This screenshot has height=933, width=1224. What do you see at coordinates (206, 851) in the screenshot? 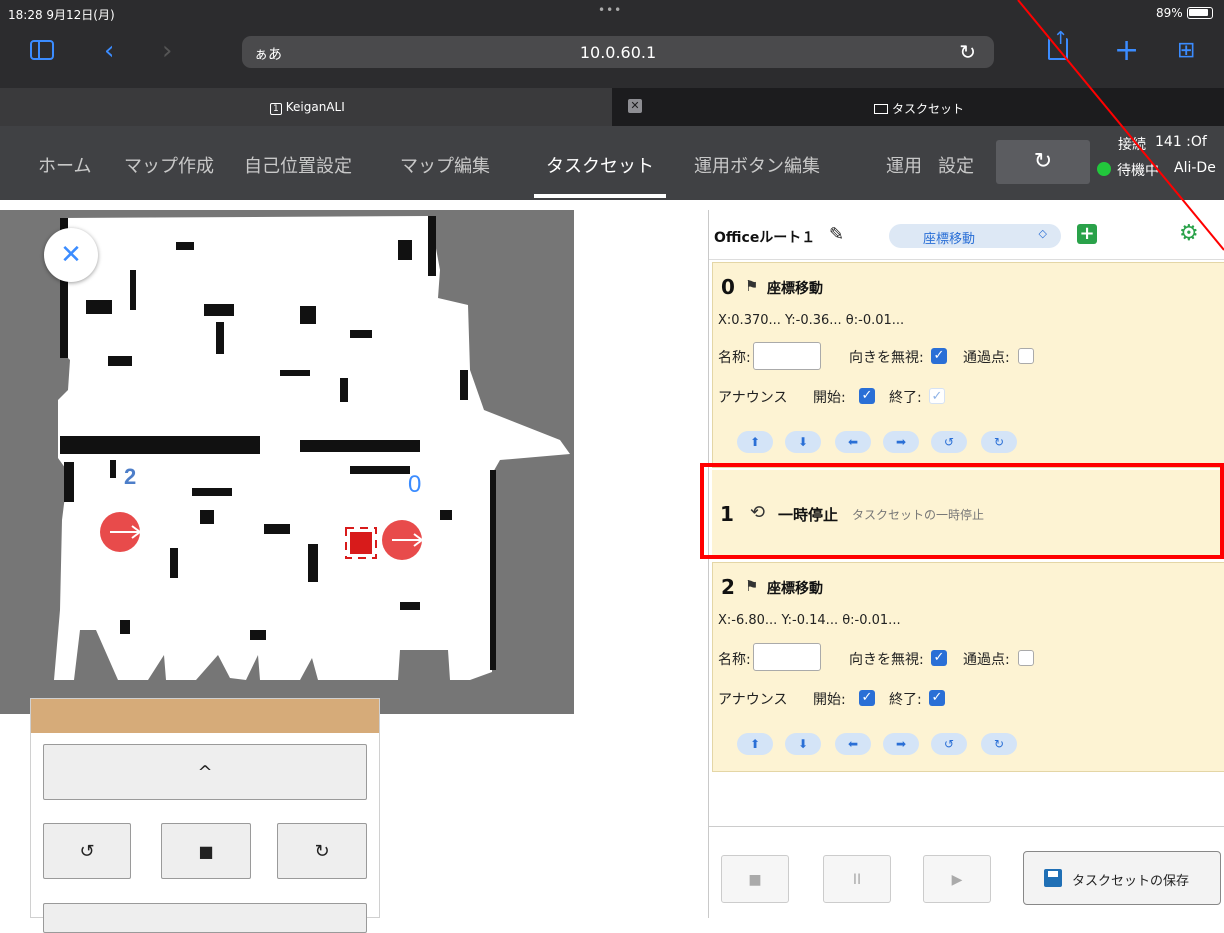
I see `stop-button: ■` at bounding box center [206, 851].